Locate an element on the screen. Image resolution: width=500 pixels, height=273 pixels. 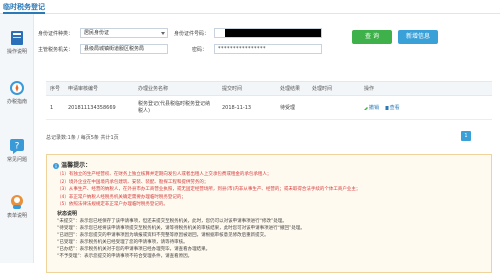
notice-title: 温馨提示： is located at coordinates (72, 164).